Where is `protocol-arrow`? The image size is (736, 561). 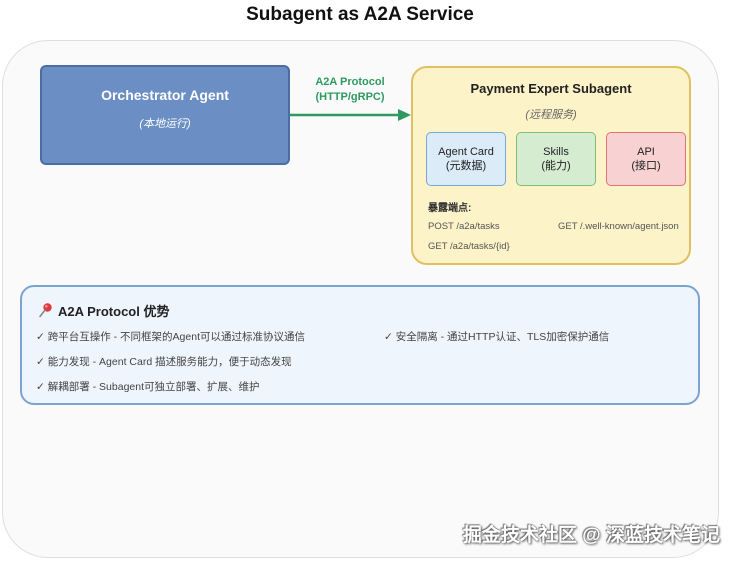 protocol-arrow is located at coordinates (350, 115).